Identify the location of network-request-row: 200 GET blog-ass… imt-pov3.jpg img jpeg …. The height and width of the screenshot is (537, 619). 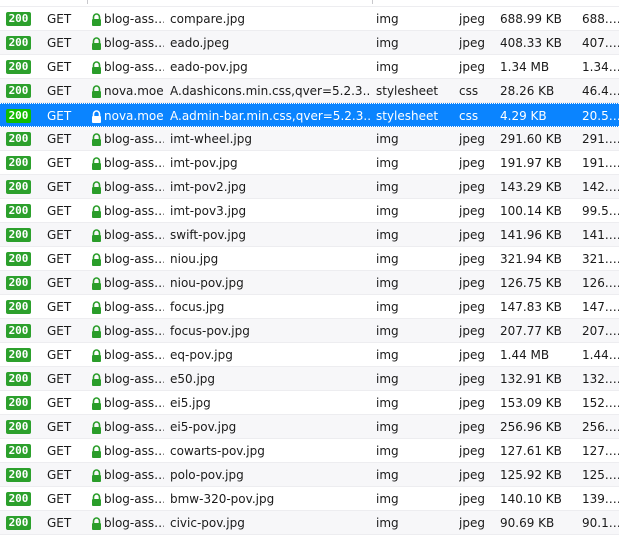
(309, 211).